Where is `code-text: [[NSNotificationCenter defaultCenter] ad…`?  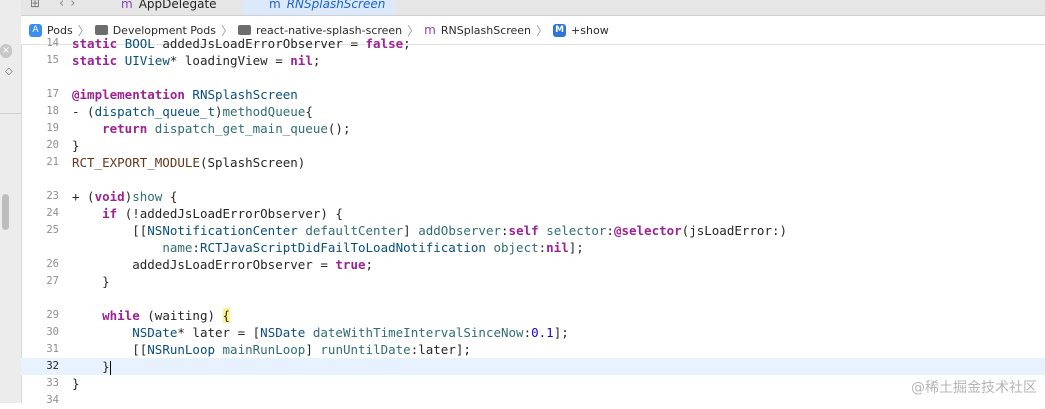 code-text: [[NSNotificationCenter defaultCenter] ad… is located at coordinates (430, 230).